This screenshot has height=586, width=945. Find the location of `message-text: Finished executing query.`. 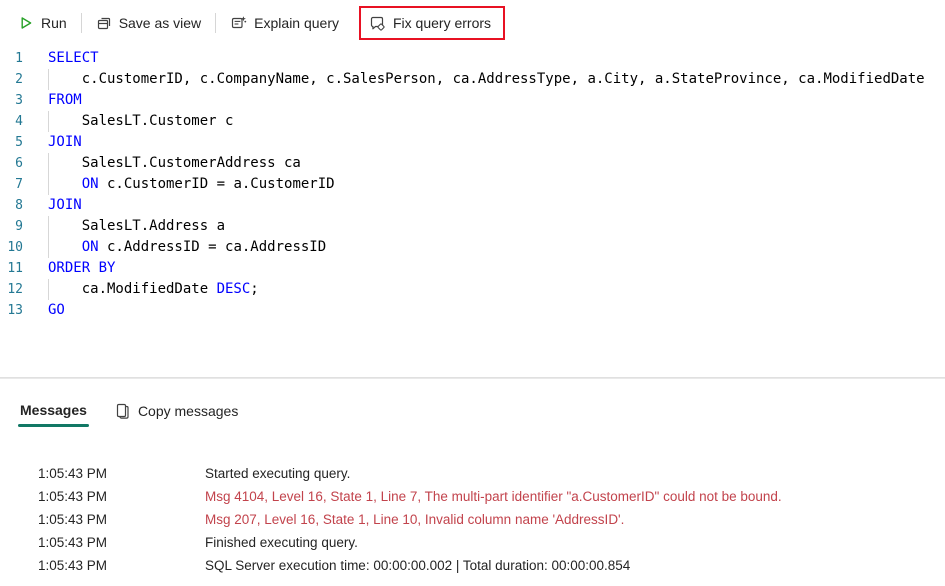

message-text: Finished executing query. is located at coordinates (281, 542).